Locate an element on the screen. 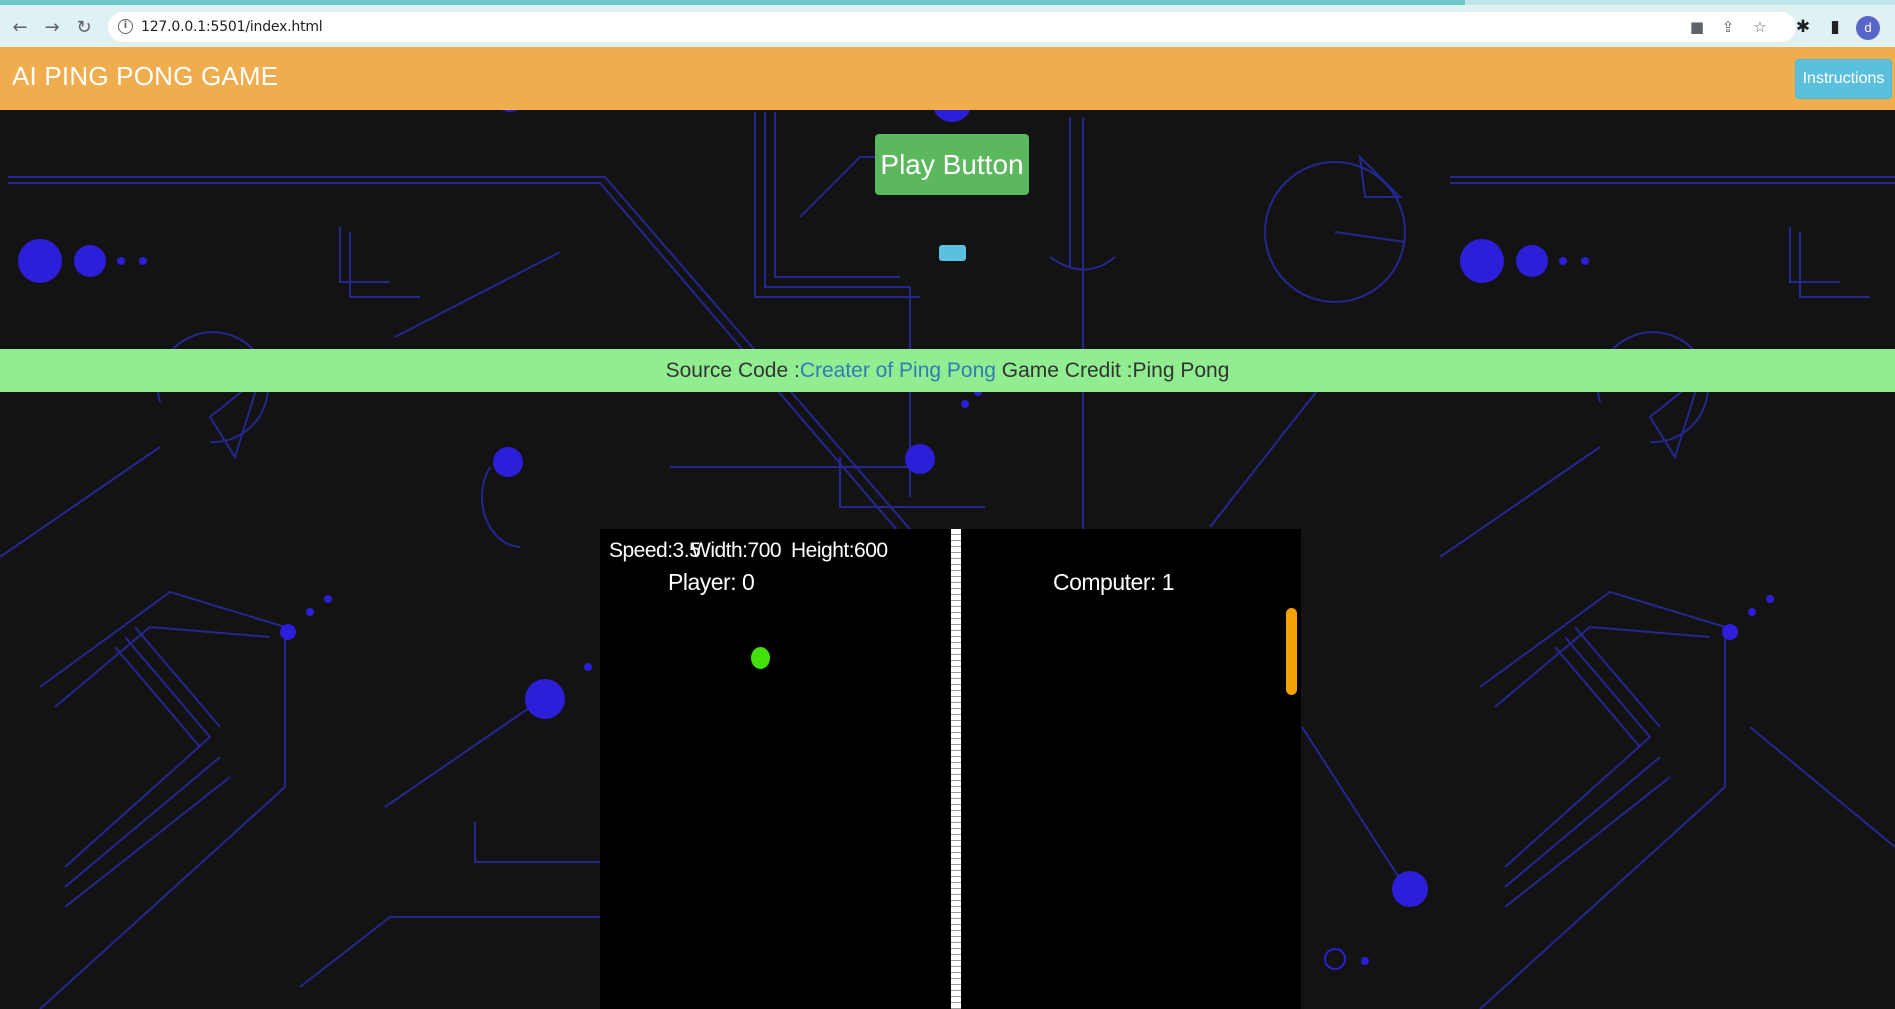 The width and height of the screenshot is (1895, 1009). game-credit-label: Game Credit :Ping Pong is located at coordinates (1112, 370).